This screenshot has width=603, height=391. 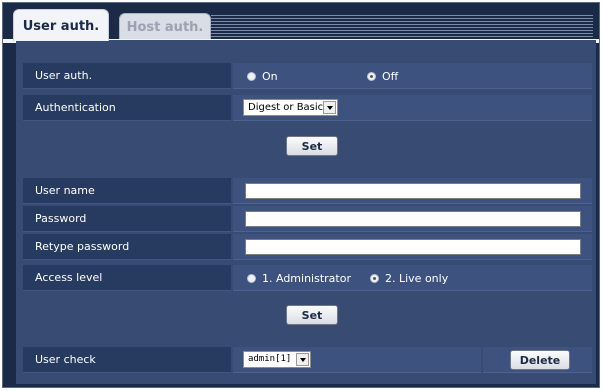 I want to click on set-user-button: Set, so click(x=312, y=315).